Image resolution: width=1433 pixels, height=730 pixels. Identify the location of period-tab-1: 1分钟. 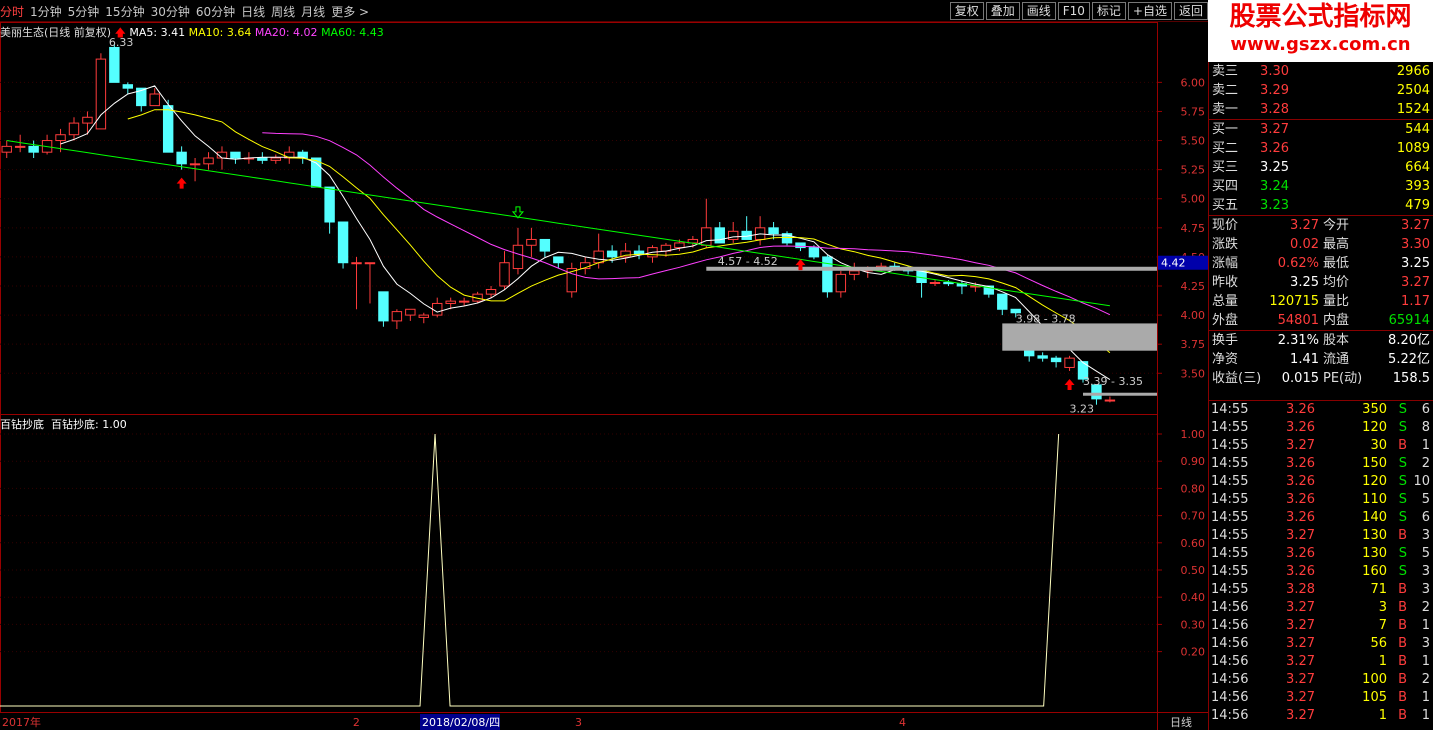
(46, 12).